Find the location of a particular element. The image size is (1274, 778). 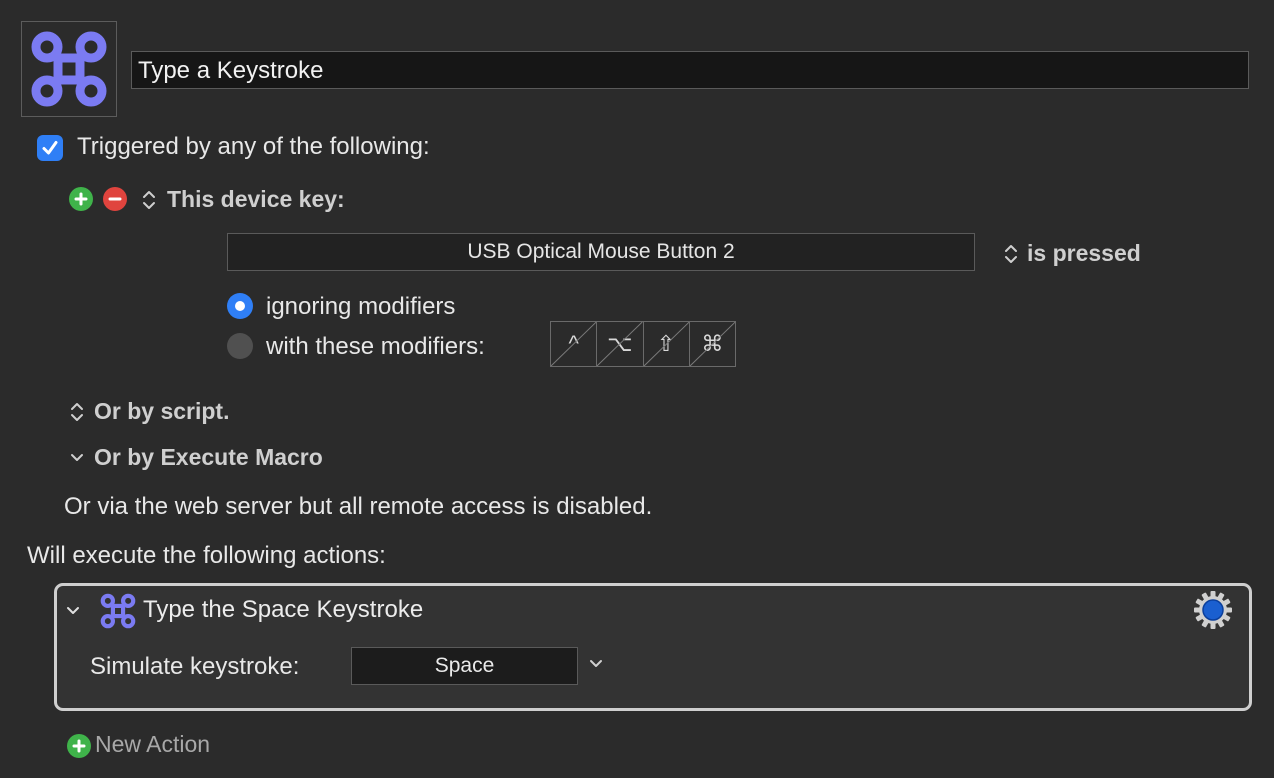

trigger-enabled-checkbox is located at coordinates (50, 148).